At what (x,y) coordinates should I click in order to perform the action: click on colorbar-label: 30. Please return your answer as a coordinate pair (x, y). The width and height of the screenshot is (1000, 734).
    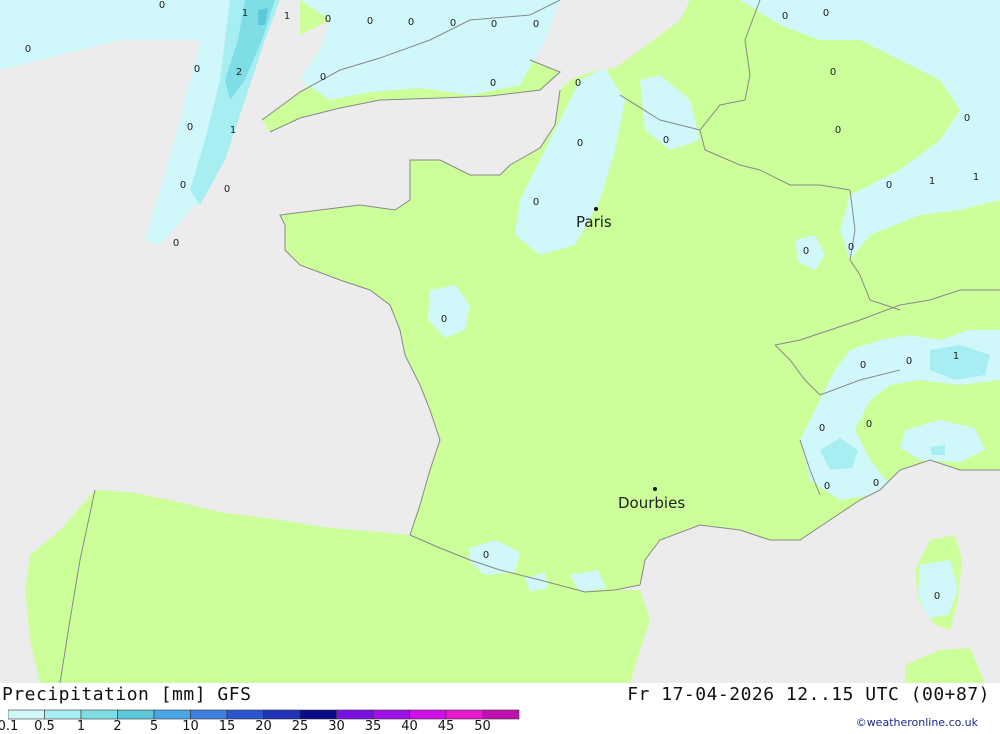
    Looking at the image, I should click on (336, 726).